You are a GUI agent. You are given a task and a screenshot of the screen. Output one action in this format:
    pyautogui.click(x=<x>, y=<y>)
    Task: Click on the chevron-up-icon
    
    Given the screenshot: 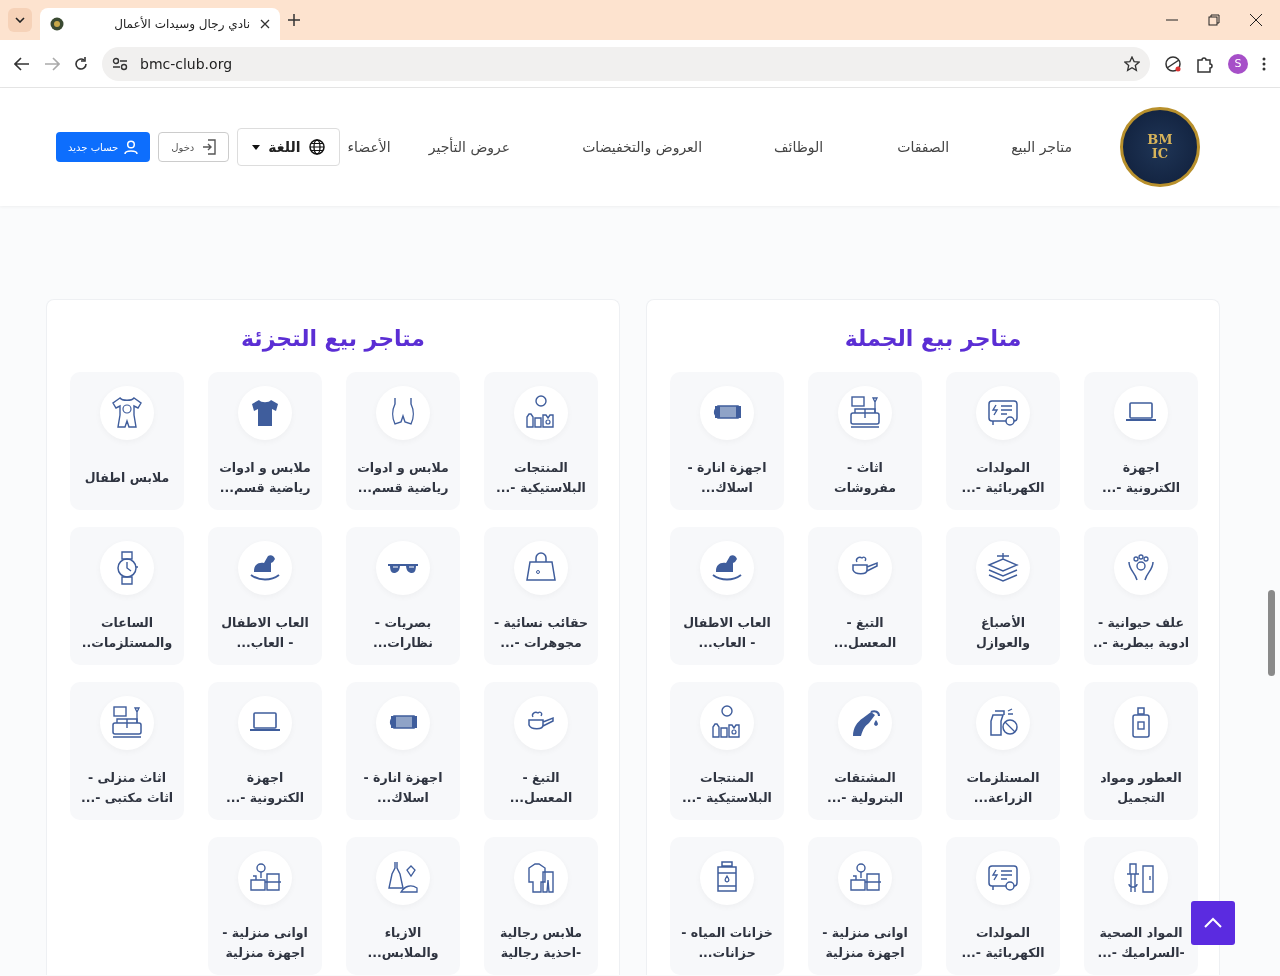 What is the action you would take?
    pyautogui.click(x=1213, y=923)
    